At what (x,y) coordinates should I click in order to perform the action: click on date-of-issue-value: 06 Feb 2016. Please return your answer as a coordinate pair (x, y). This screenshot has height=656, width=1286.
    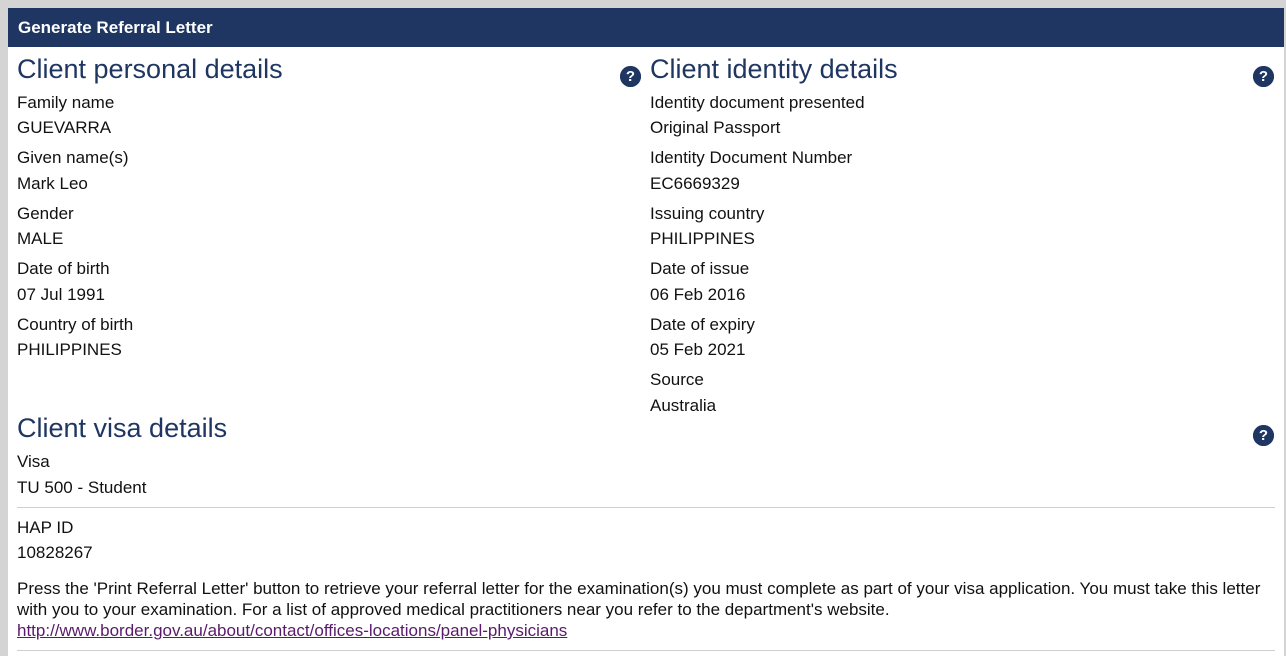
    Looking at the image, I should click on (698, 294).